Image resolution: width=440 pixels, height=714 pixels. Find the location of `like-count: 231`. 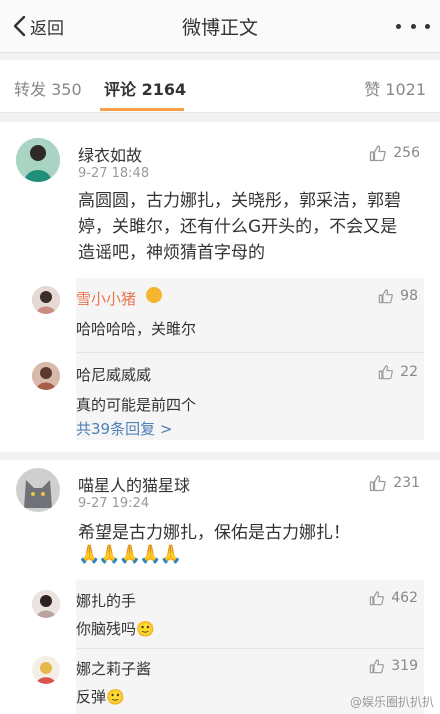

like-count: 231 is located at coordinates (406, 483).